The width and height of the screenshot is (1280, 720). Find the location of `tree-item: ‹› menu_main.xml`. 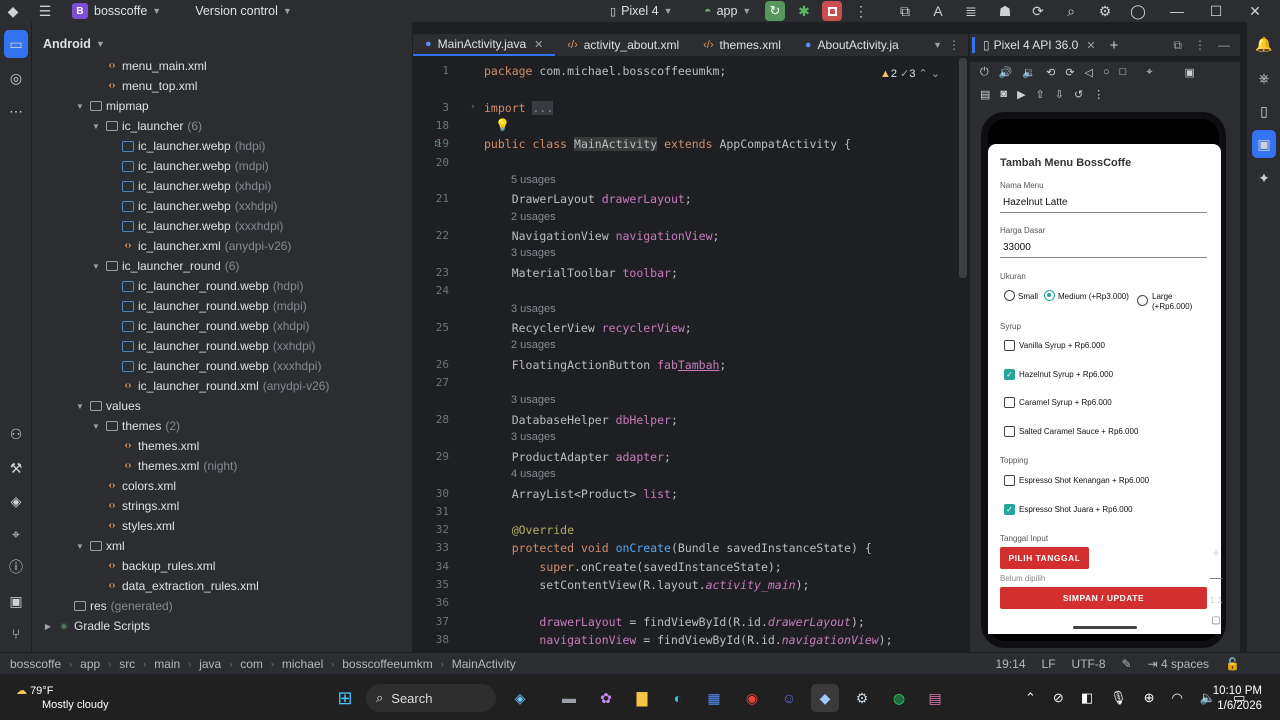

tree-item: ‹› menu_main.xml is located at coordinates (148, 66).